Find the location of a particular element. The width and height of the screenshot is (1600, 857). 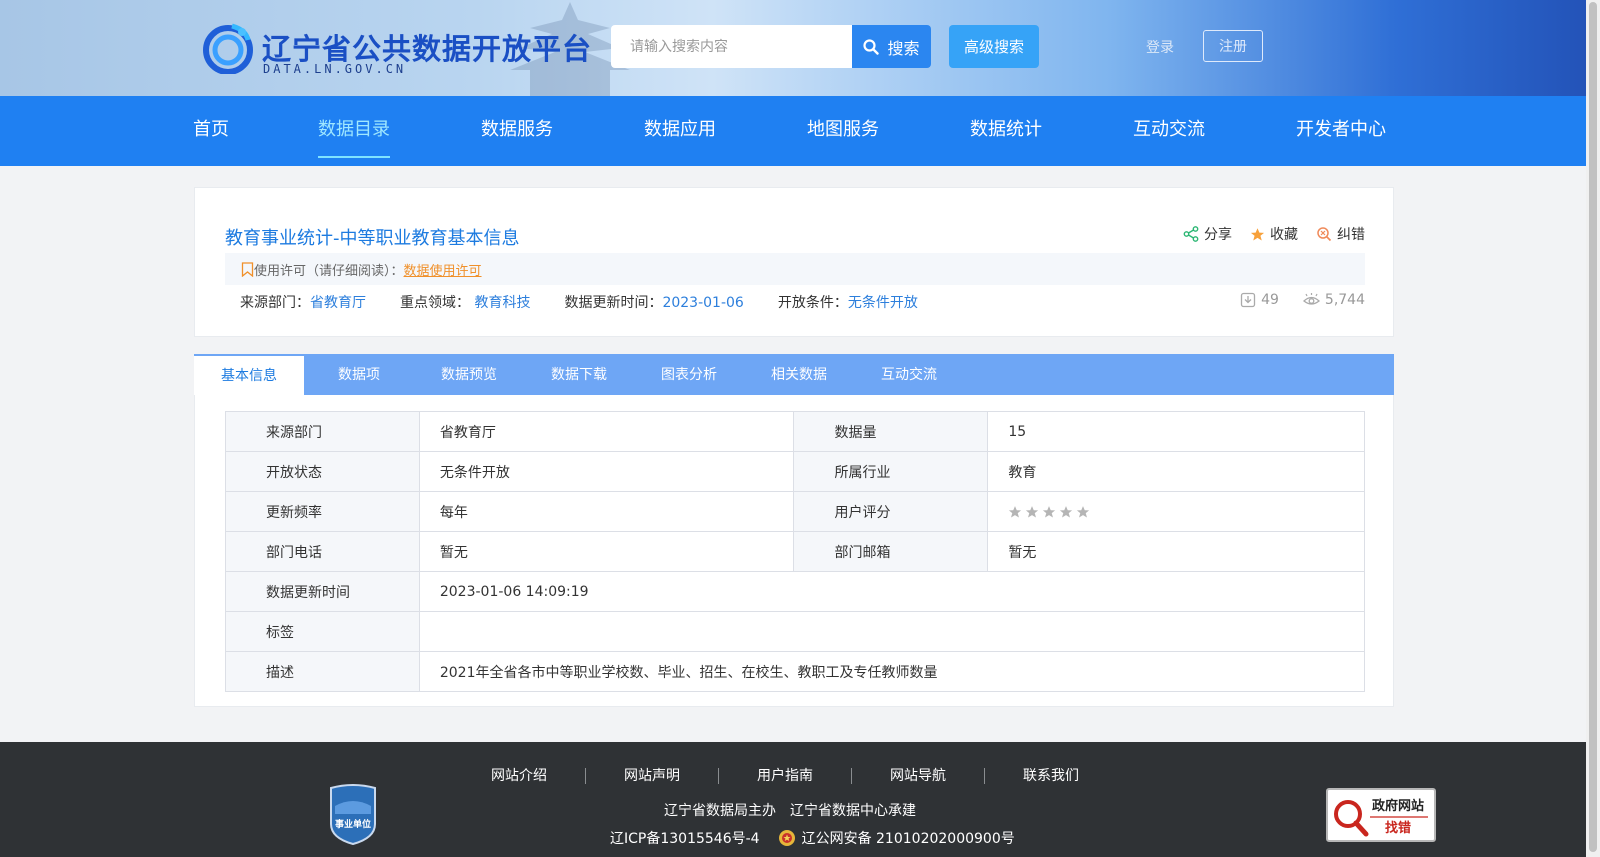

table-row: 数据更新时间 2023-01-06 14:09:19 is located at coordinates (795, 591).